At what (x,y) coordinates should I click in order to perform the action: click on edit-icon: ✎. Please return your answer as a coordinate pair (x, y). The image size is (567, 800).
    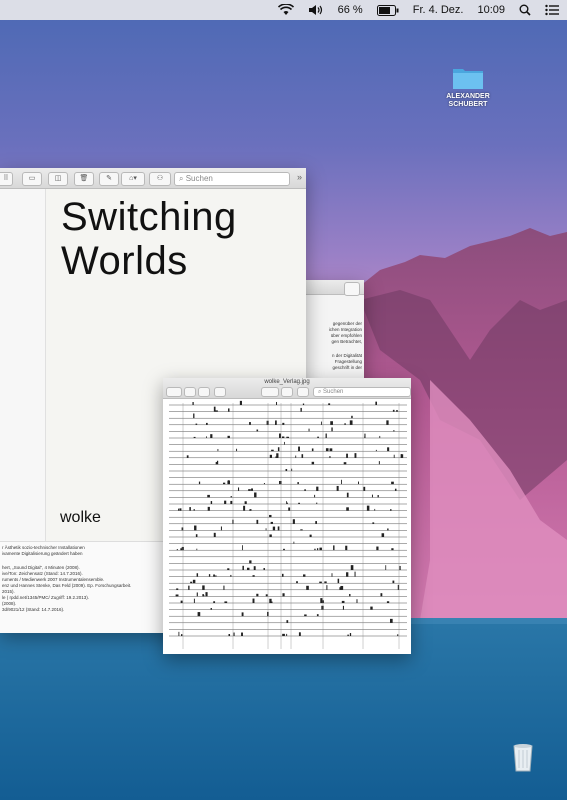
    Looking at the image, I should click on (109, 179).